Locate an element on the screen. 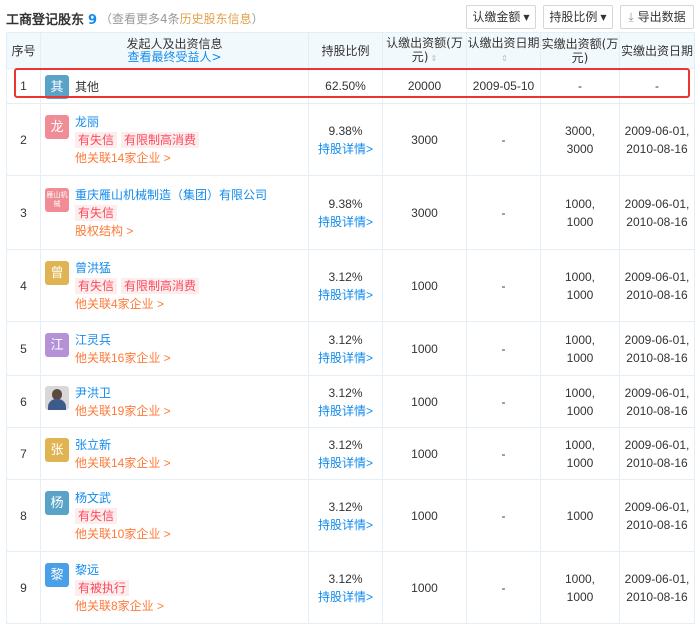 The height and width of the screenshot is (632, 700). paid-amount: 1000, is located at coordinates (580, 203).